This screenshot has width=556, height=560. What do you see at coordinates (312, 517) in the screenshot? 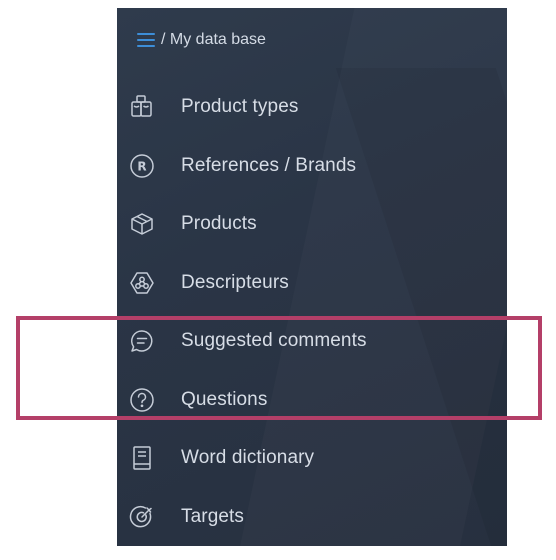
I see `sidebar-item-targets: Targets` at bounding box center [312, 517].